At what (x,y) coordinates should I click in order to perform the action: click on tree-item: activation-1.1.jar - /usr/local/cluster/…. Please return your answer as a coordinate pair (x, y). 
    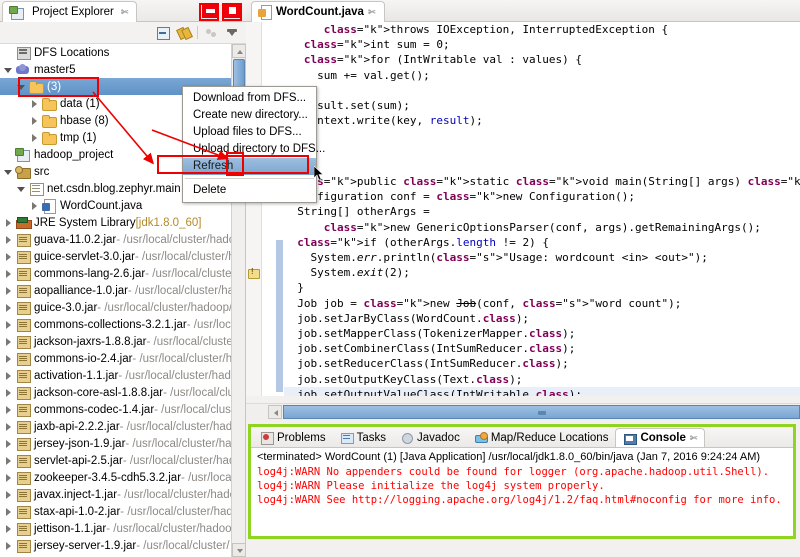
    Looking at the image, I should click on (115, 375).